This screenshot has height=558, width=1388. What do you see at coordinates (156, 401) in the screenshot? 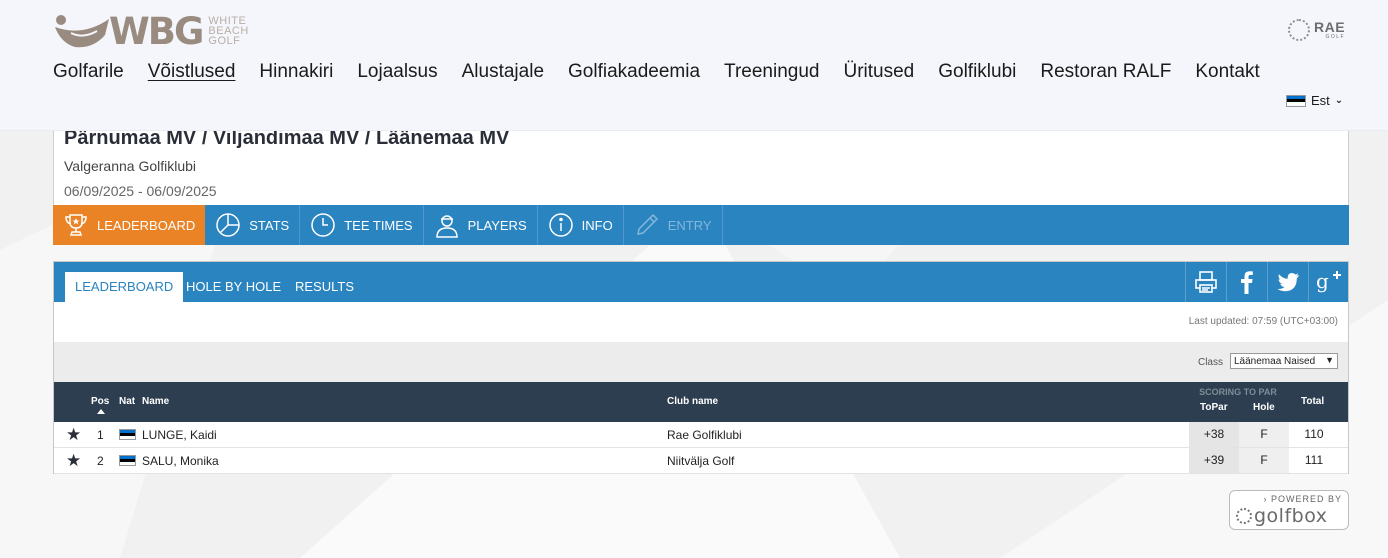
I see `col-name: Name` at bounding box center [156, 401].